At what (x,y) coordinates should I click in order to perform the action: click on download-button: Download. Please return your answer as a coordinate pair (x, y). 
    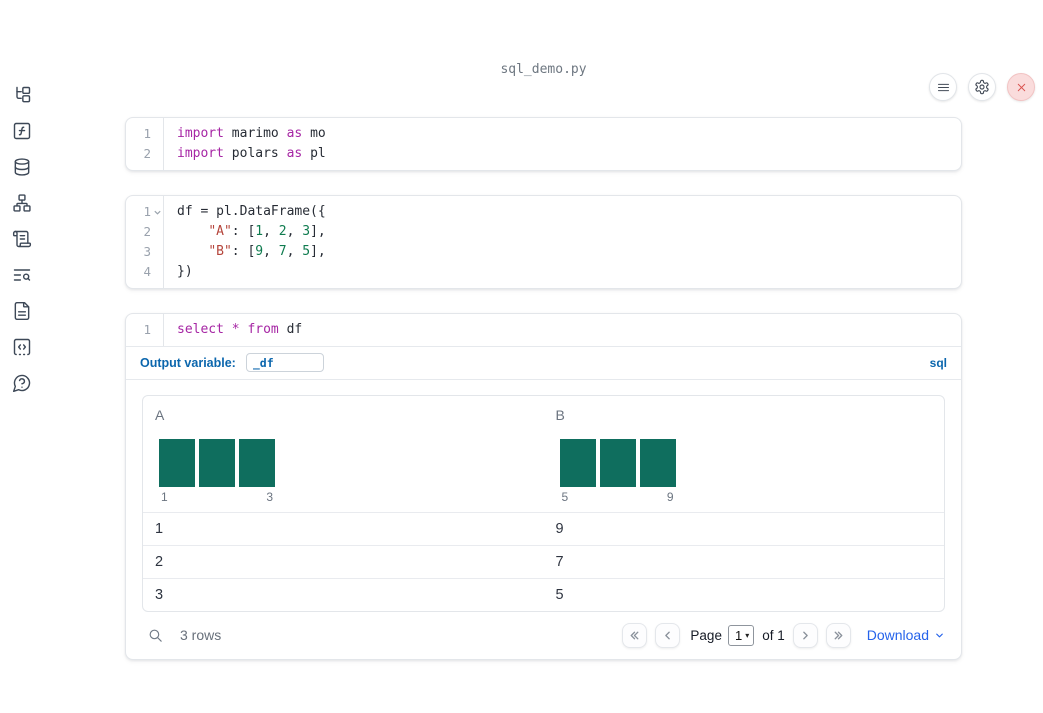
    Looking at the image, I should click on (906, 635).